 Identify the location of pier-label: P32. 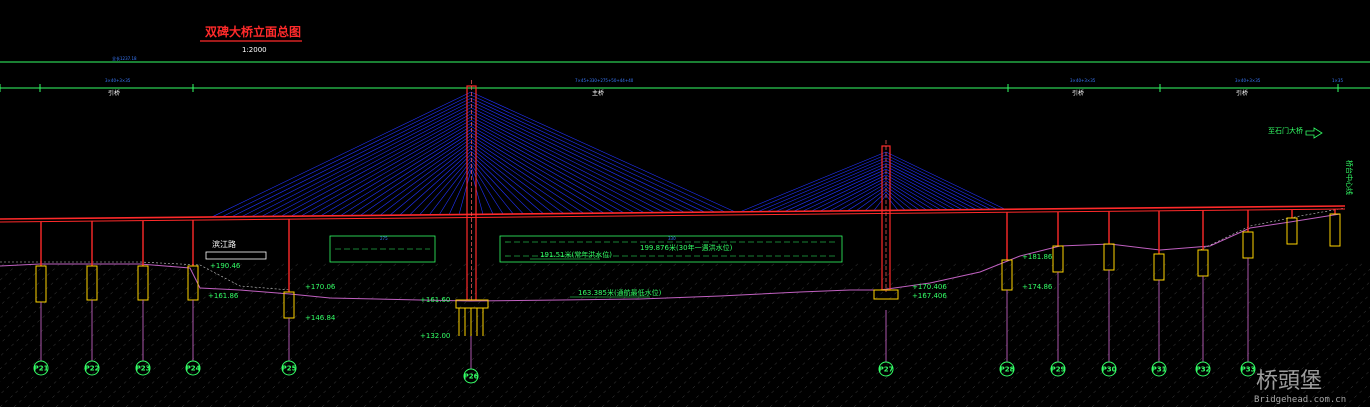
(1203, 370).